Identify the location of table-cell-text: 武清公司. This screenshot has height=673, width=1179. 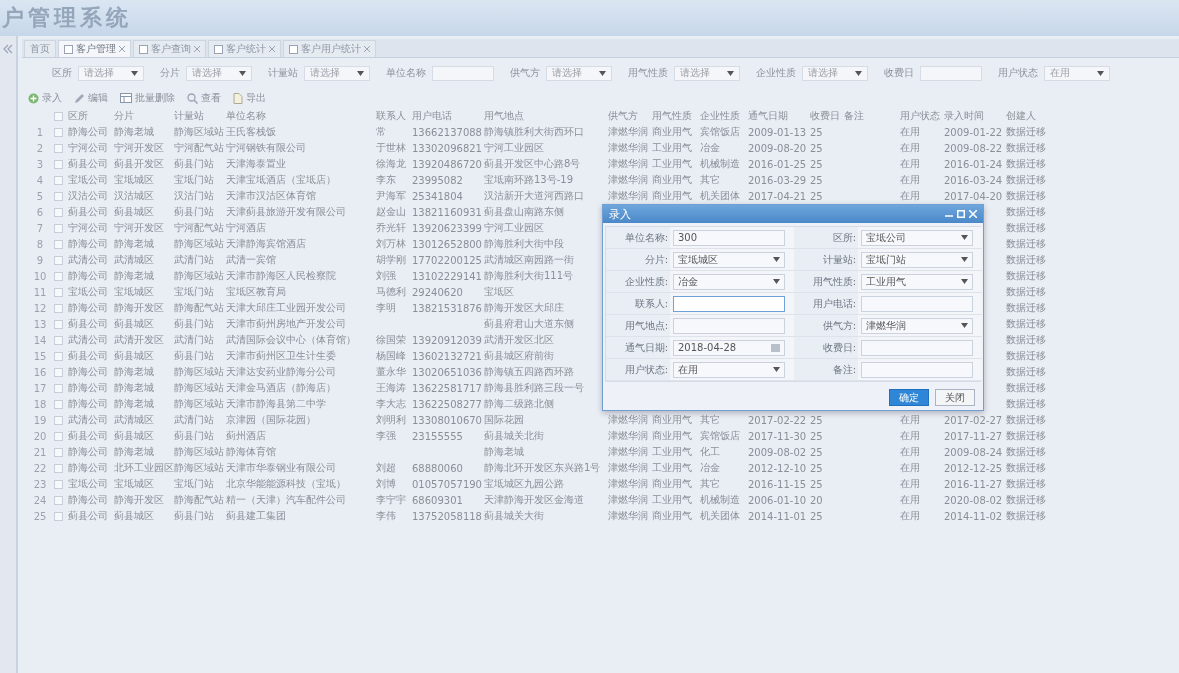
(88, 260).